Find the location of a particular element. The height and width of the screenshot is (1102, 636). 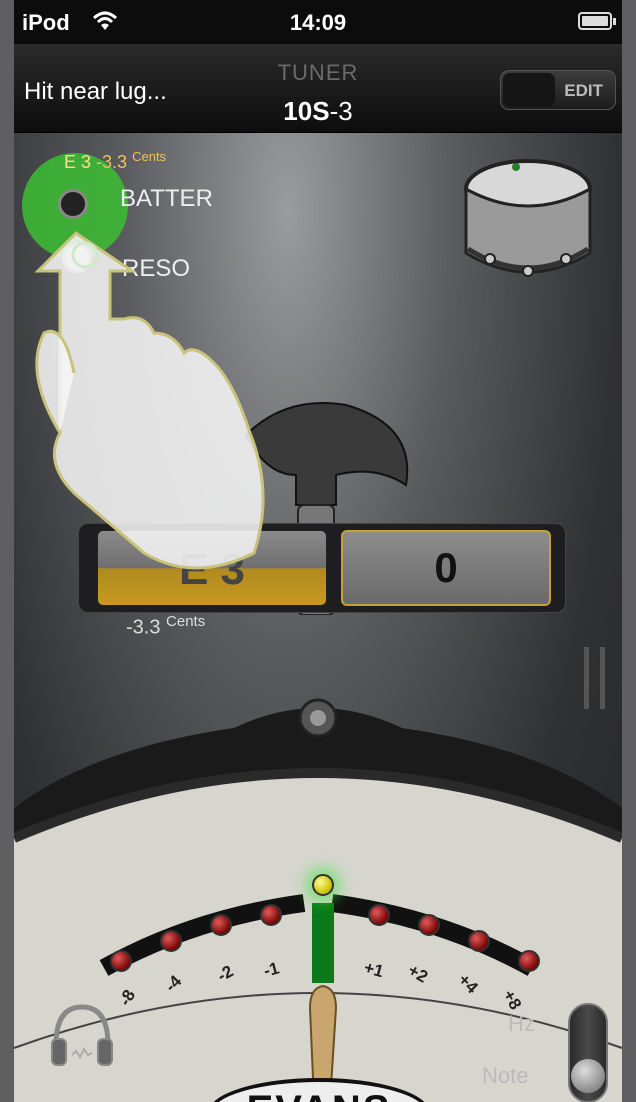

note-display: E 3 is located at coordinates (212, 568).